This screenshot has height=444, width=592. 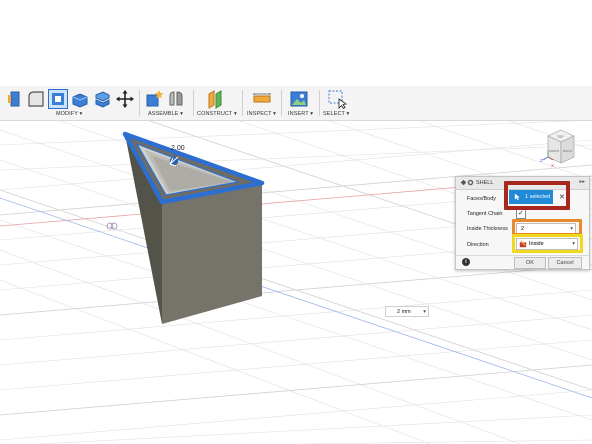 I want to click on move-icon, so click(x=125, y=99).